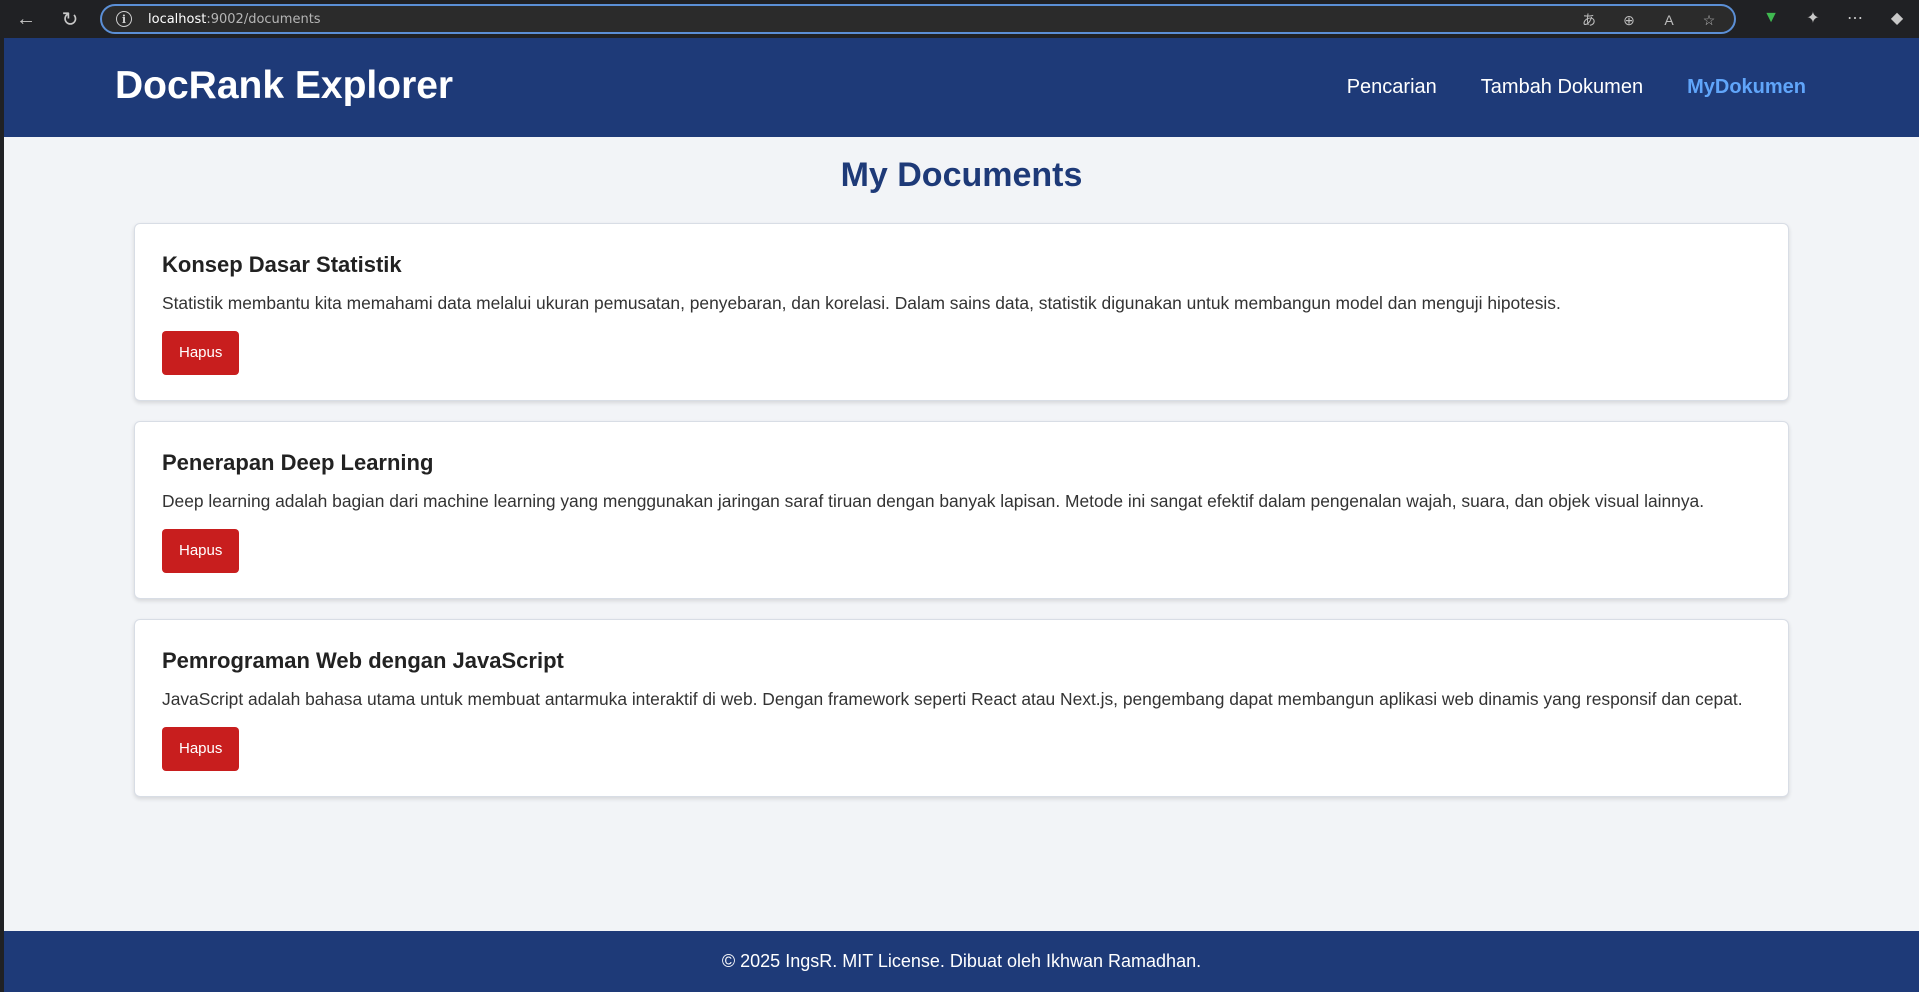 This screenshot has width=1919, height=992. What do you see at coordinates (263, 19) in the screenshot?
I see `url-path: :9002/documents` at bounding box center [263, 19].